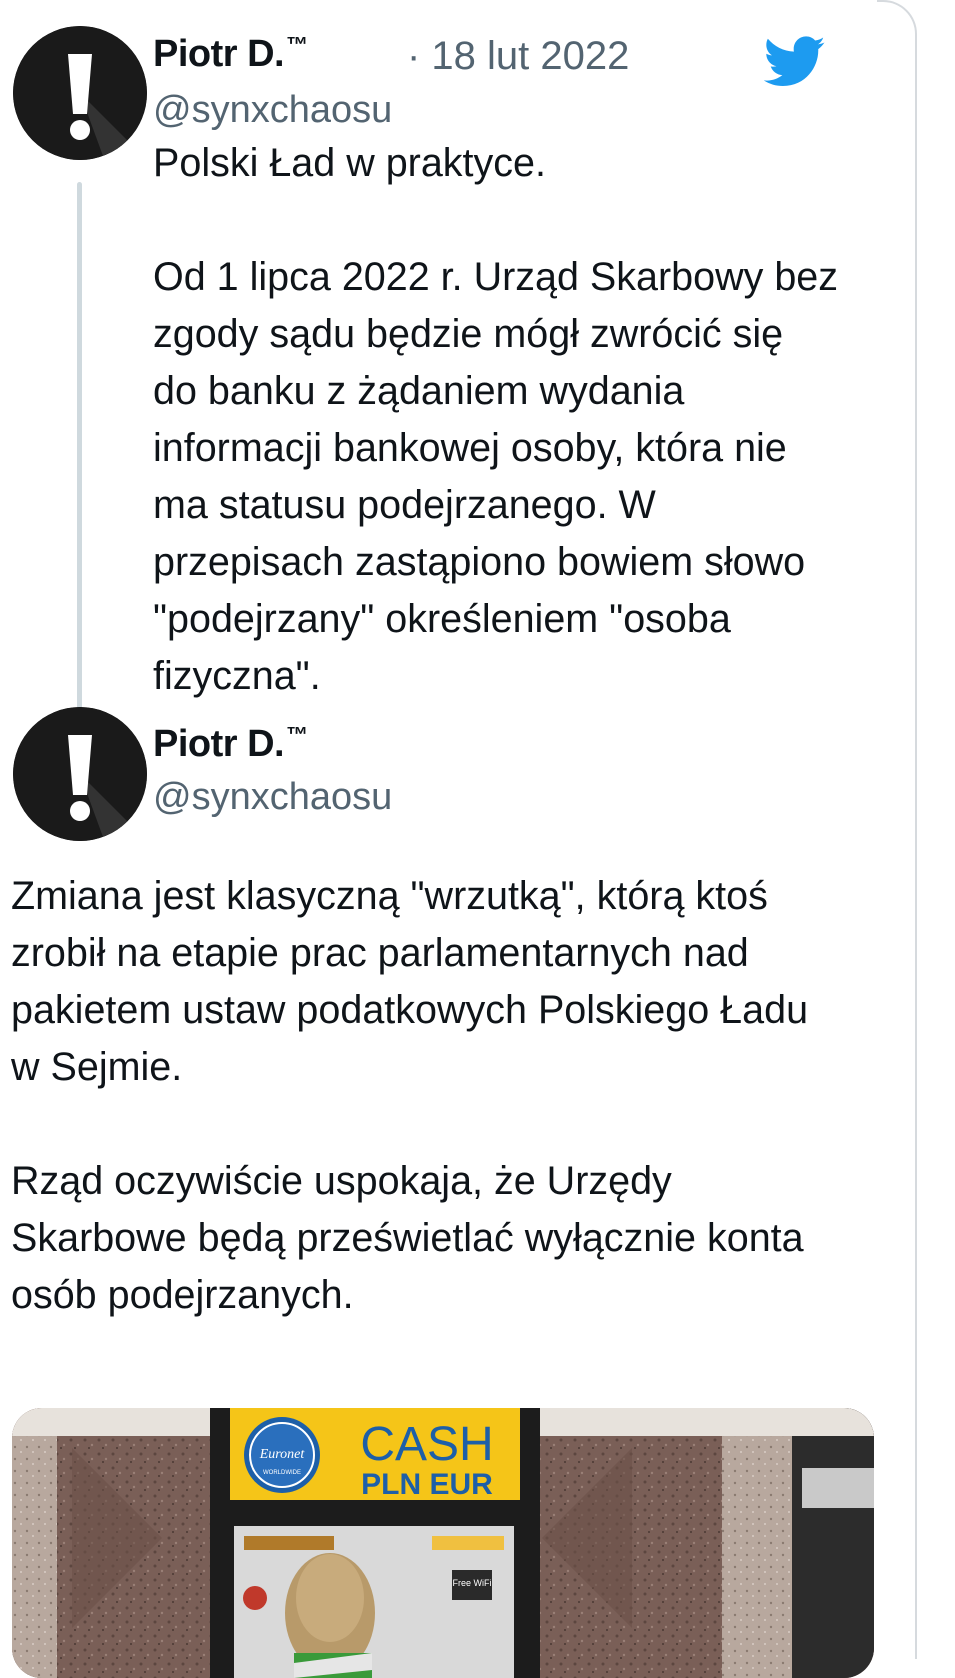 This screenshot has height=1678, width=955. What do you see at coordinates (443, 1543) in the screenshot?
I see `tweet-media-image: Euronet WORLDWIDE CASH PLN EUR Free WiFi` at bounding box center [443, 1543].